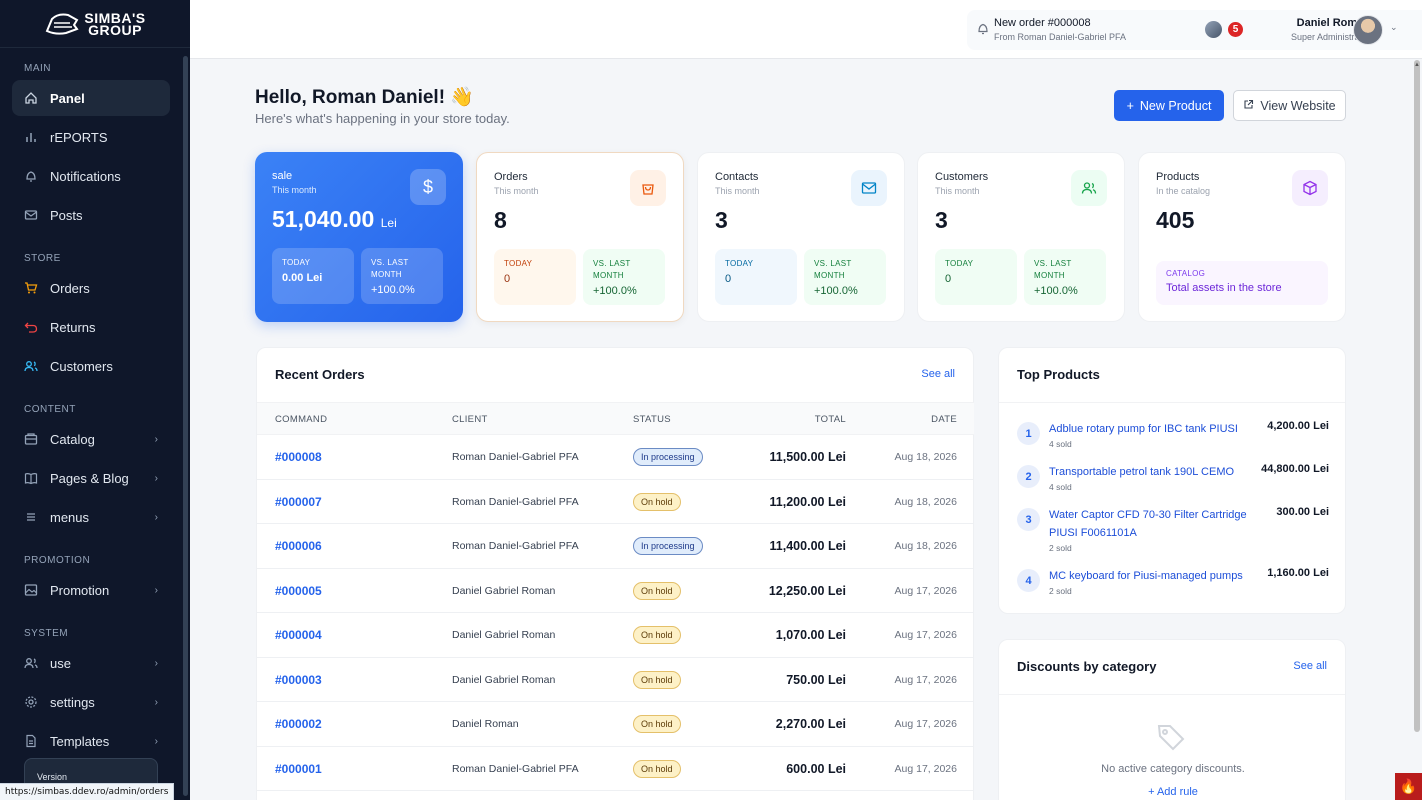  Describe the element at coordinates (1248, 106) in the screenshot. I see `external-link-icon` at that location.